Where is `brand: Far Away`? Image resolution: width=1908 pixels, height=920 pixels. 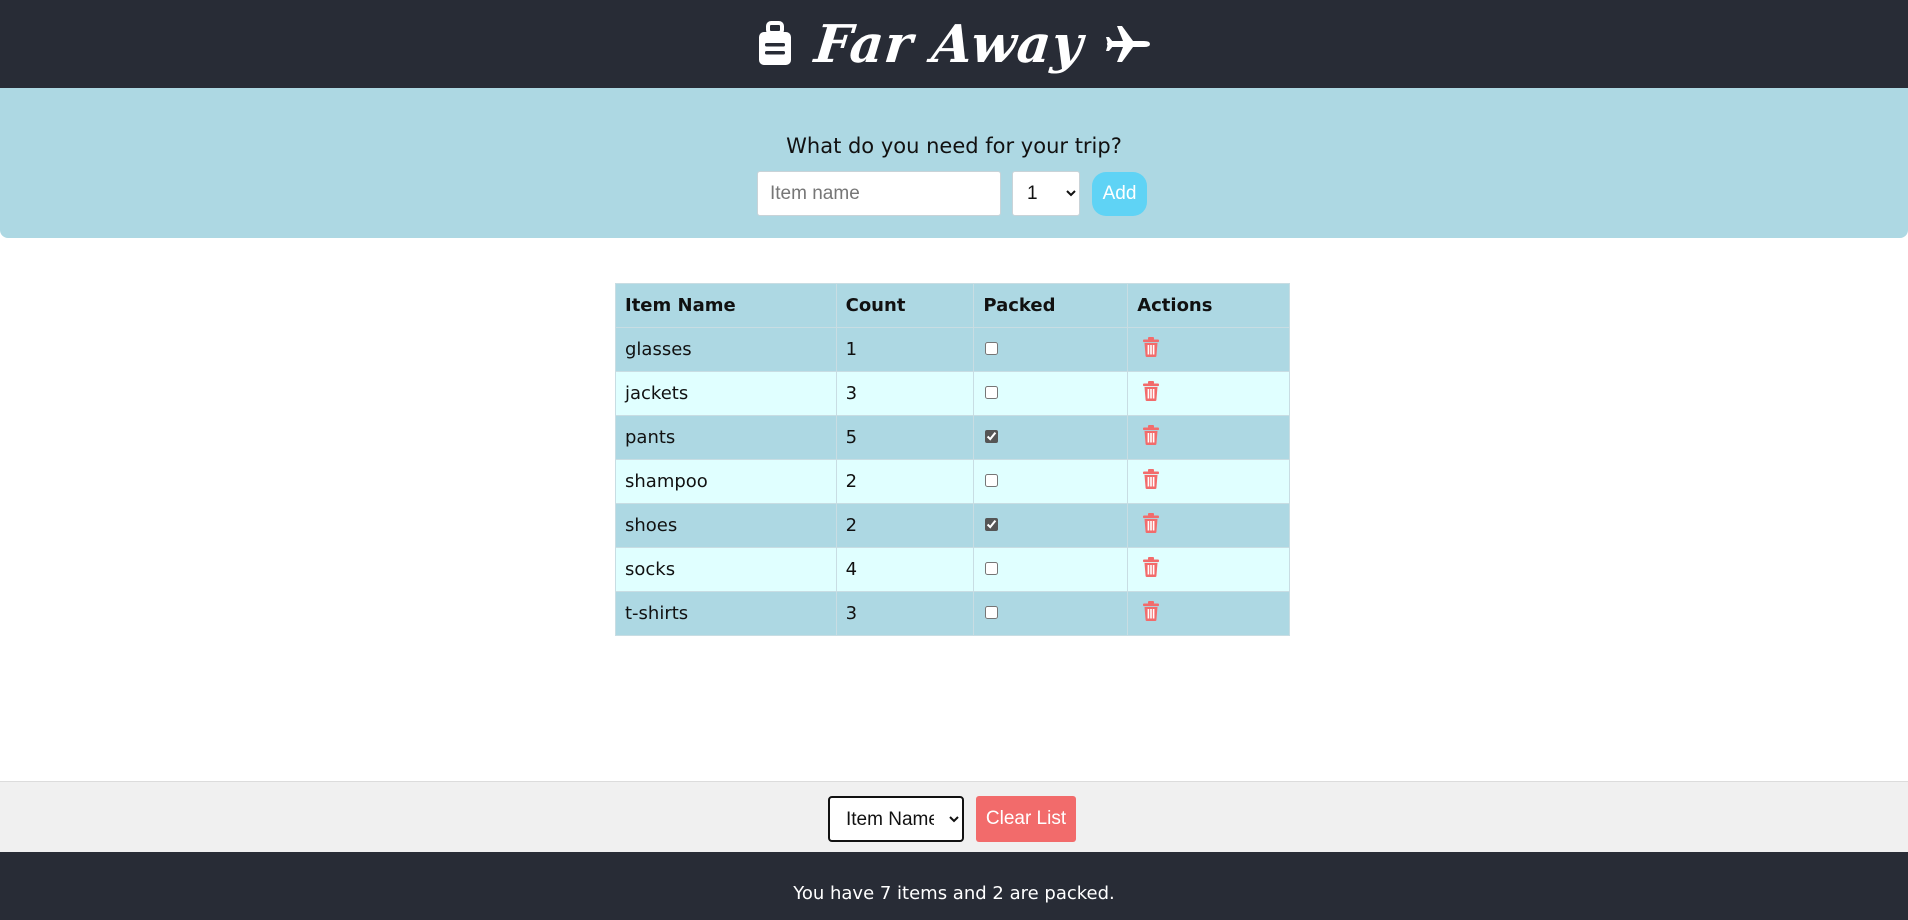
brand: Far Away is located at coordinates (954, 44).